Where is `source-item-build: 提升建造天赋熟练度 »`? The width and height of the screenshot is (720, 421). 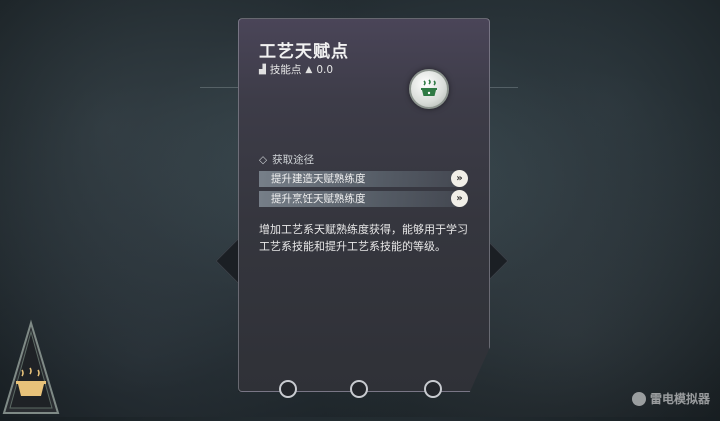
source-item-build: 提升建造天赋熟练度 » is located at coordinates (363, 178).